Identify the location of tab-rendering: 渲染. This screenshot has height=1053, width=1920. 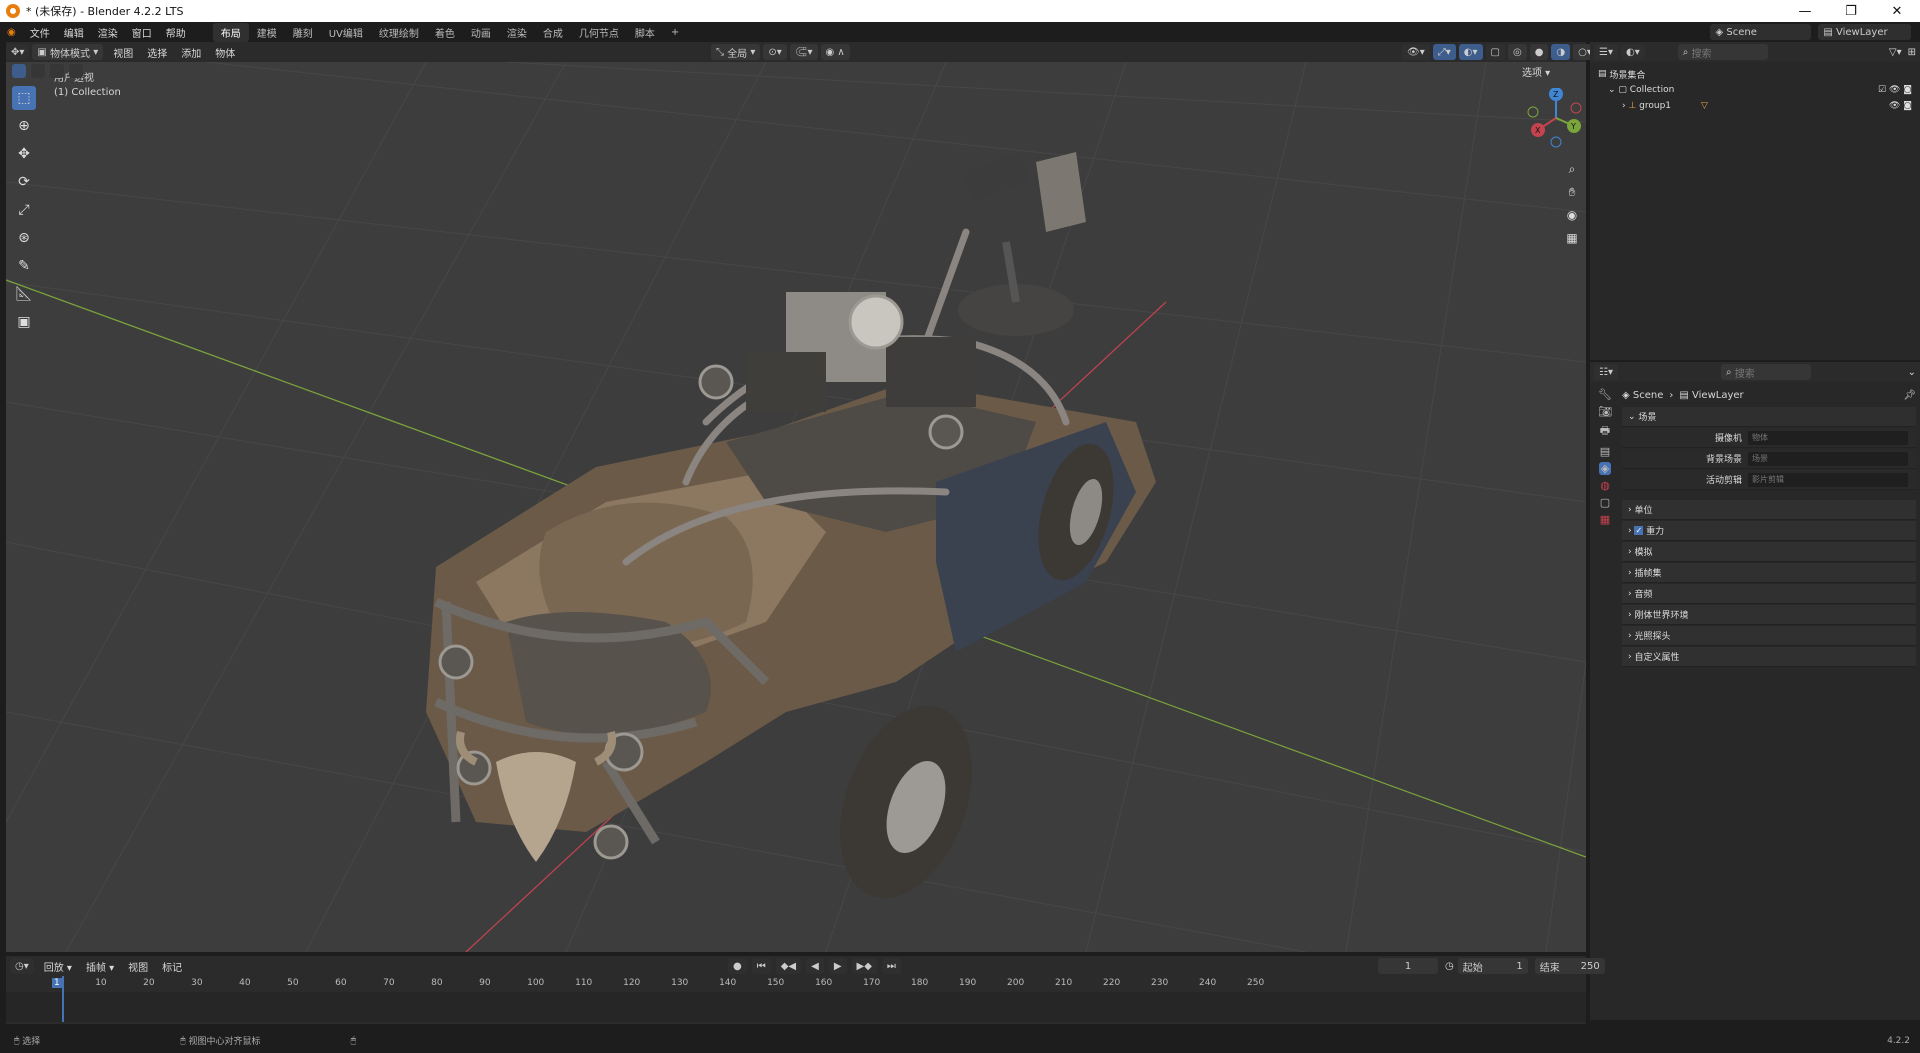
(517, 32).